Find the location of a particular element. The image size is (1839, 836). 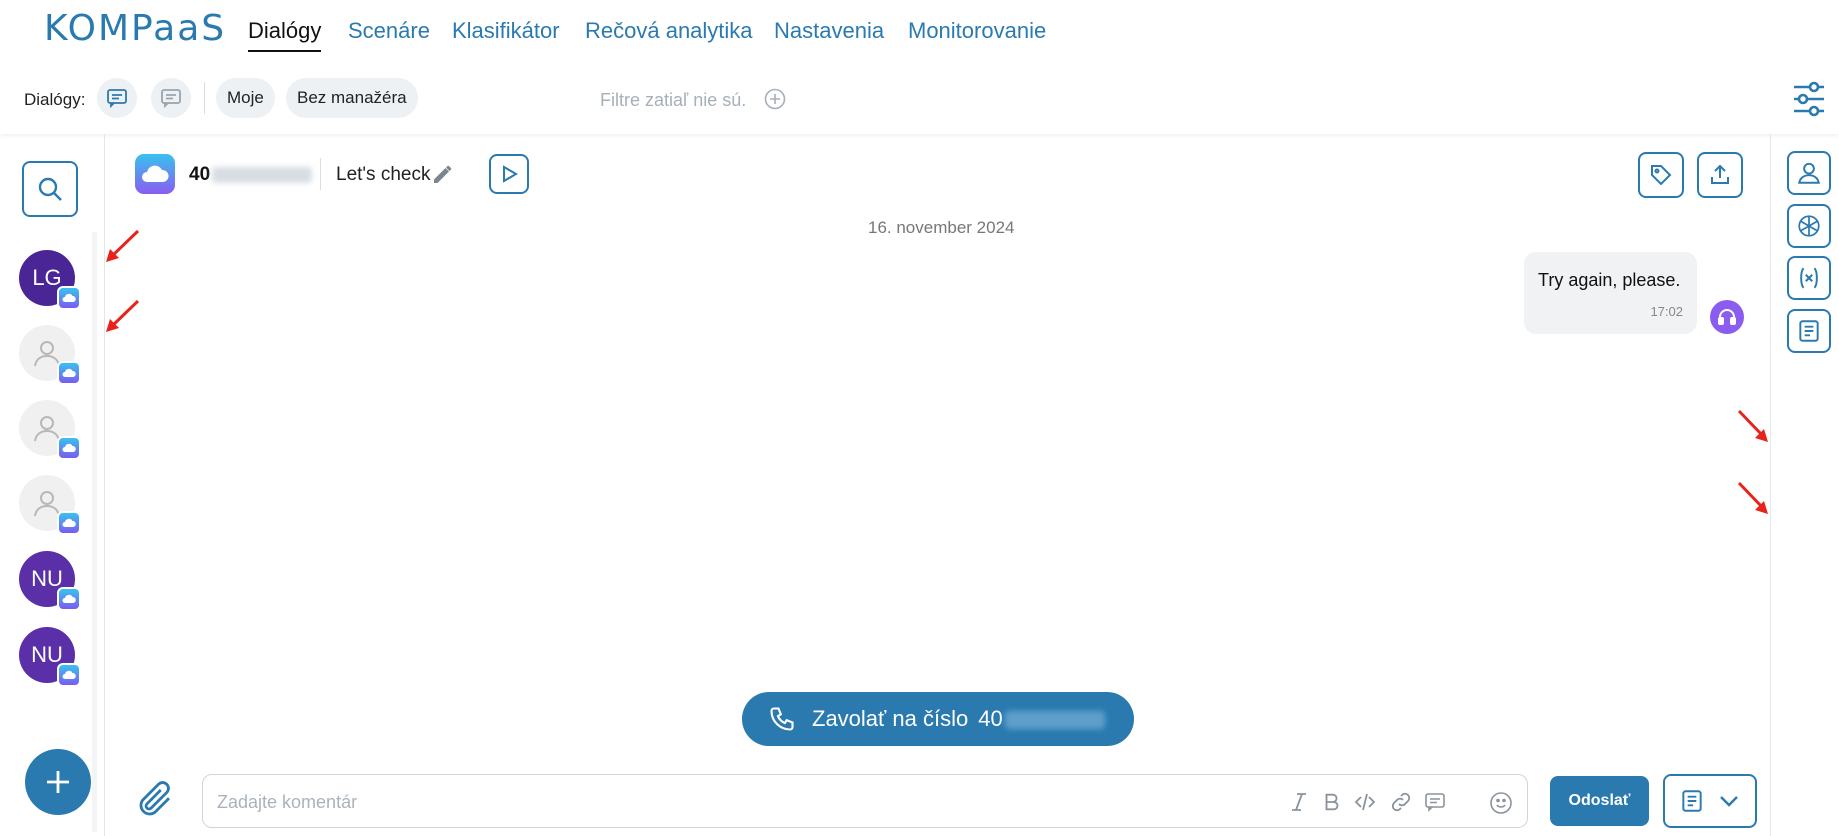

pencil-icon is located at coordinates (443, 174).